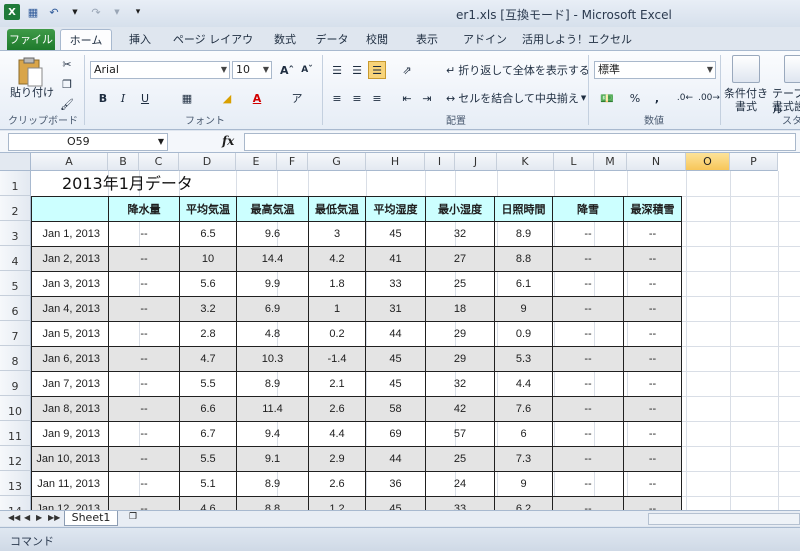 This screenshot has width=800, height=551. I want to click on row-header-4: 4, so click(15, 258).